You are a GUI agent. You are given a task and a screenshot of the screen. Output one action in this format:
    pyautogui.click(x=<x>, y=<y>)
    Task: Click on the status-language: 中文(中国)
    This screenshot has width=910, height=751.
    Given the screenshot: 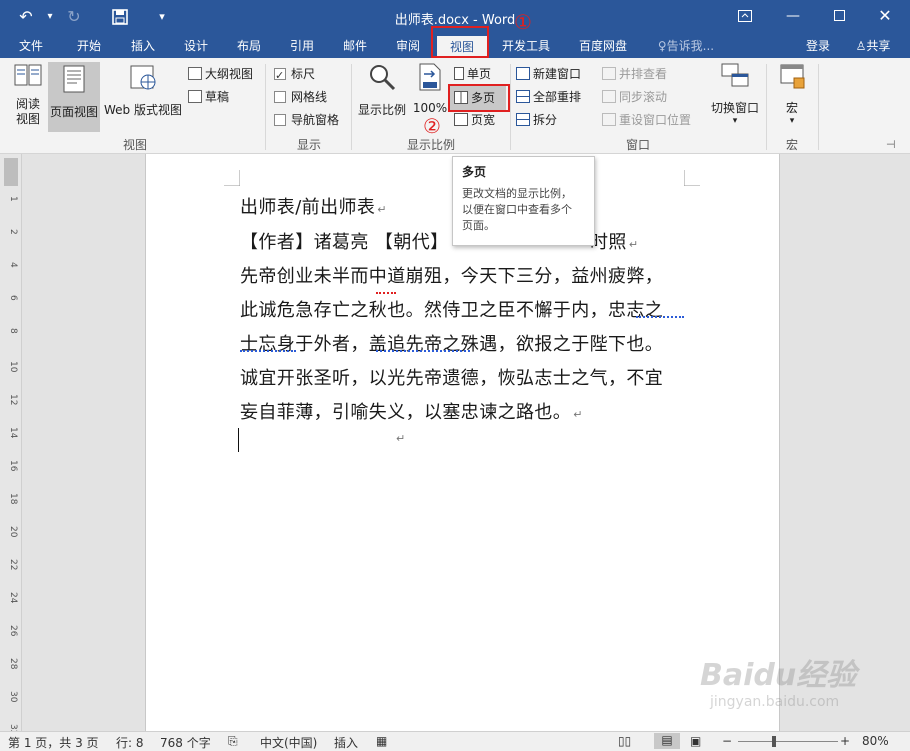 What is the action you would take?
    pyautogui.click(x=288, y=742)
    